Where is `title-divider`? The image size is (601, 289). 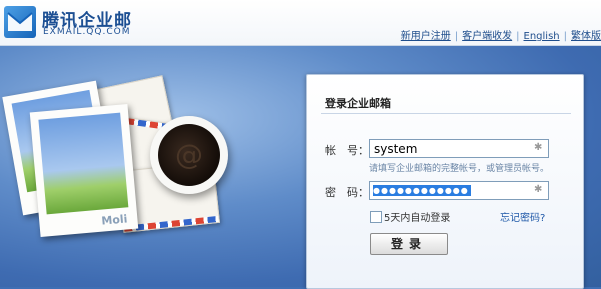 title-divider is located at coordinates (446, 113).